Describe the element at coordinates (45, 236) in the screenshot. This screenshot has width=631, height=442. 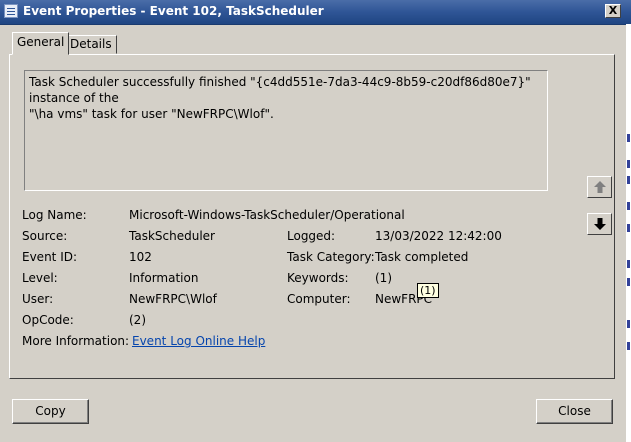
I see `source-label: Source:` at that location.